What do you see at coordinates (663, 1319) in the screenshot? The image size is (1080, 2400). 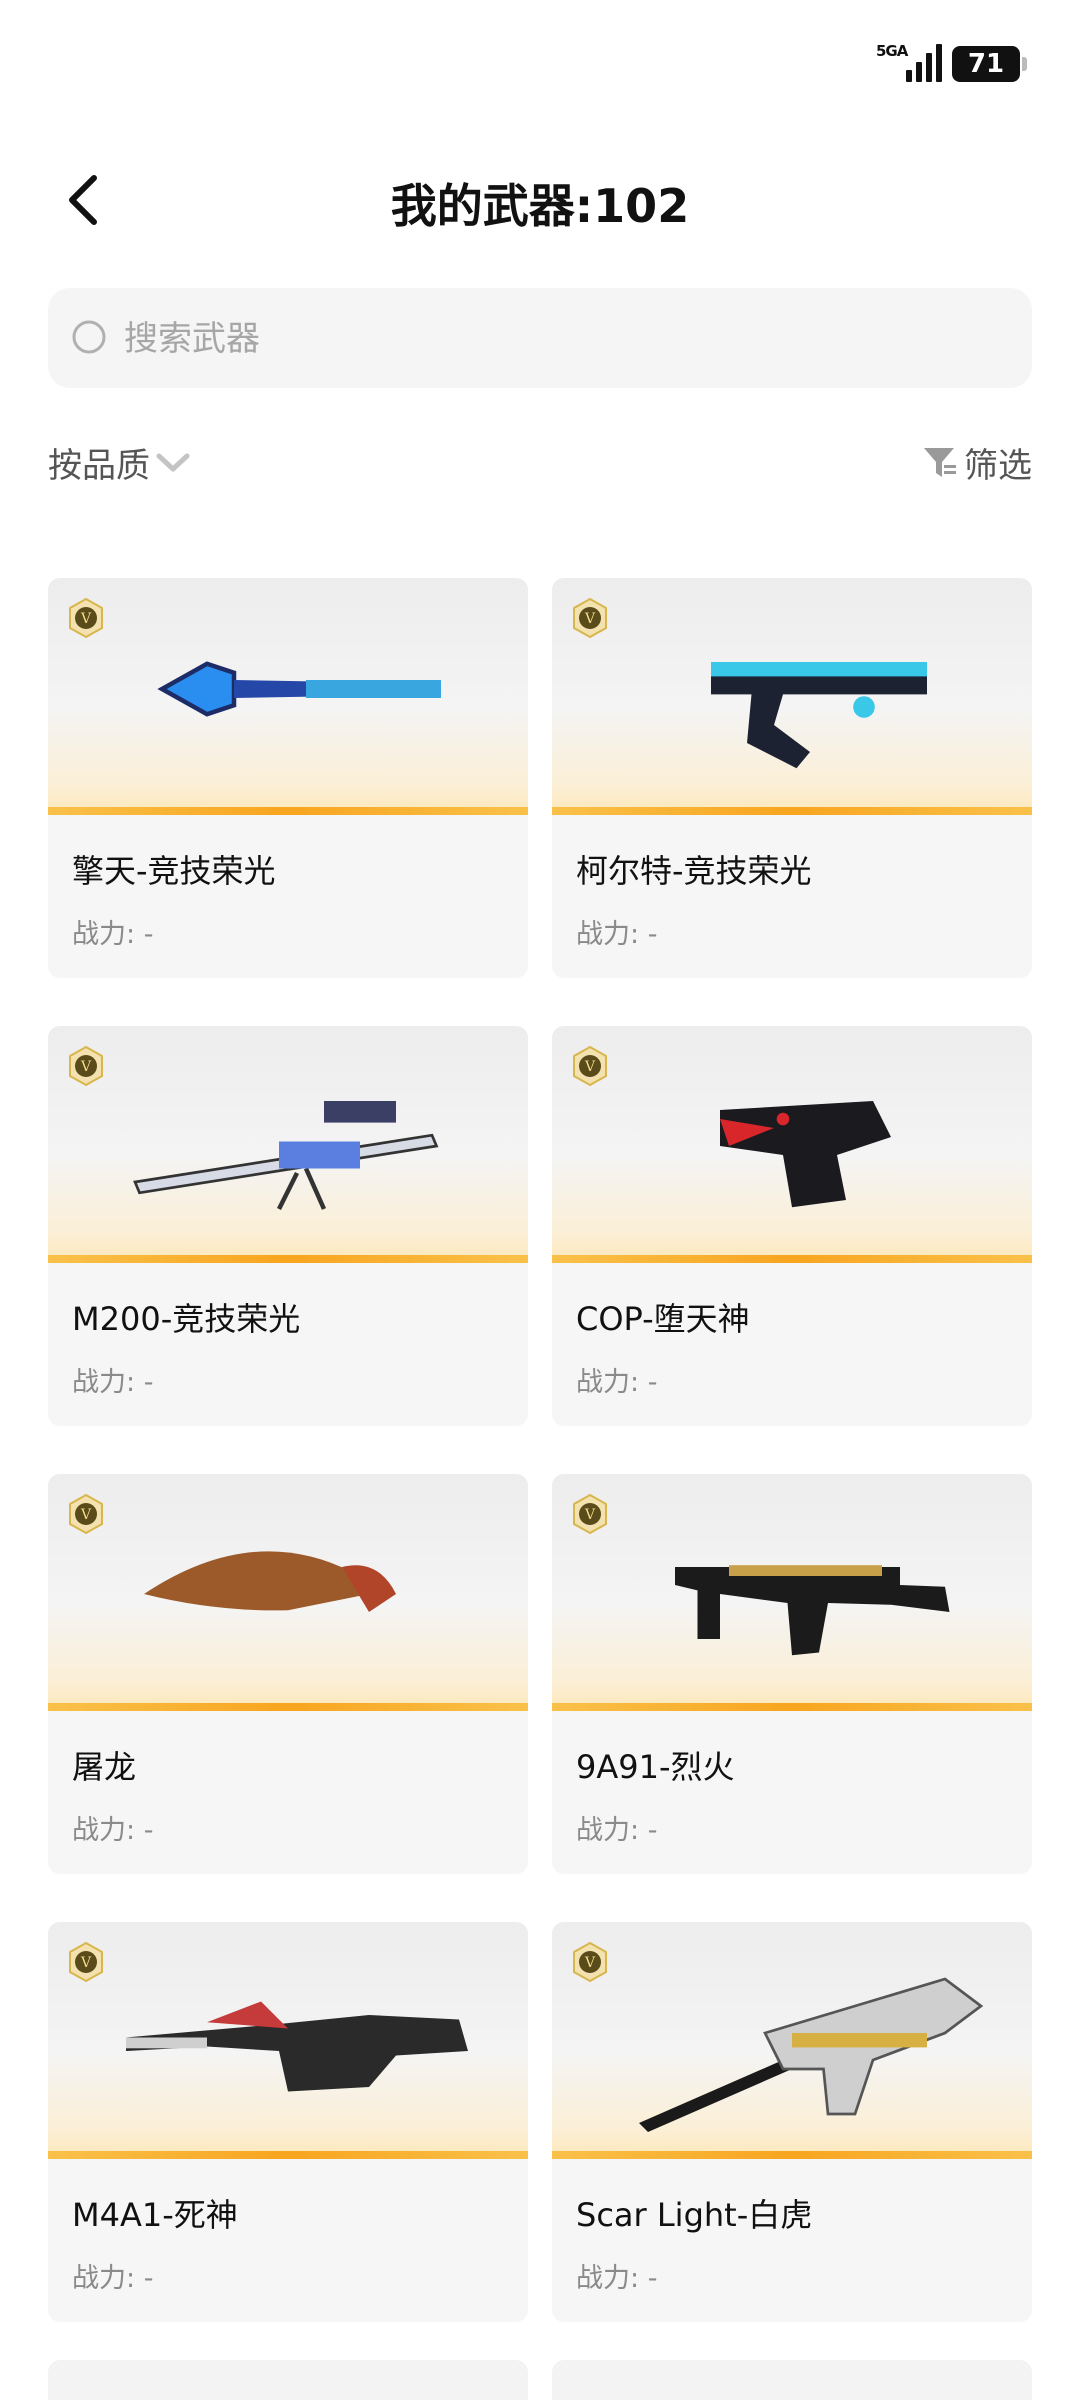 I see `weapon-name: COP-堕天神` at bounding box center [663, 1319].